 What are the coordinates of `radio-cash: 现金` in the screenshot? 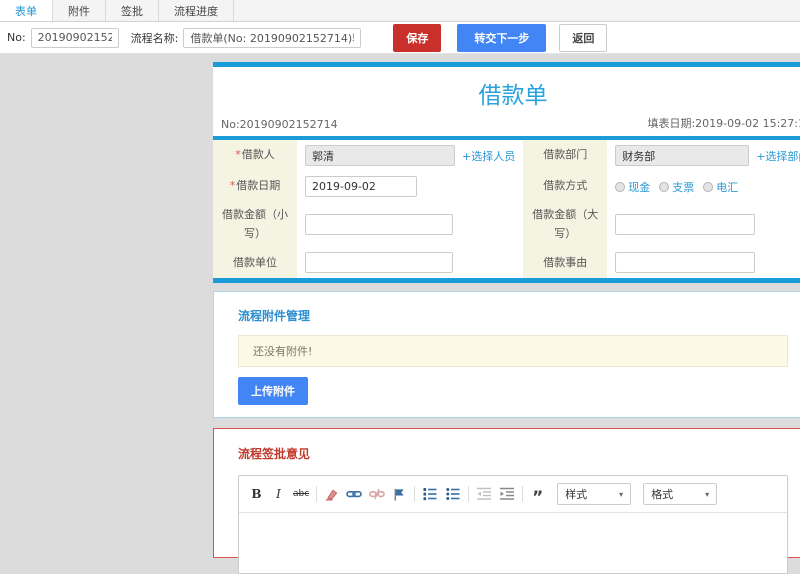 It's located at (632, 187).